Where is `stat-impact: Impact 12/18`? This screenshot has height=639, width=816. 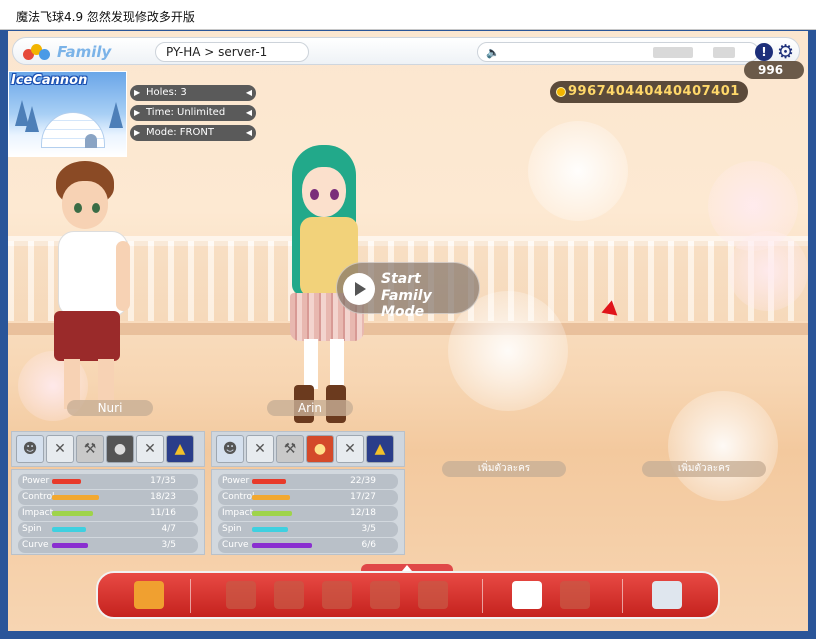
stat-impact: Impact 12/18 is located at coordinates (308, 513).